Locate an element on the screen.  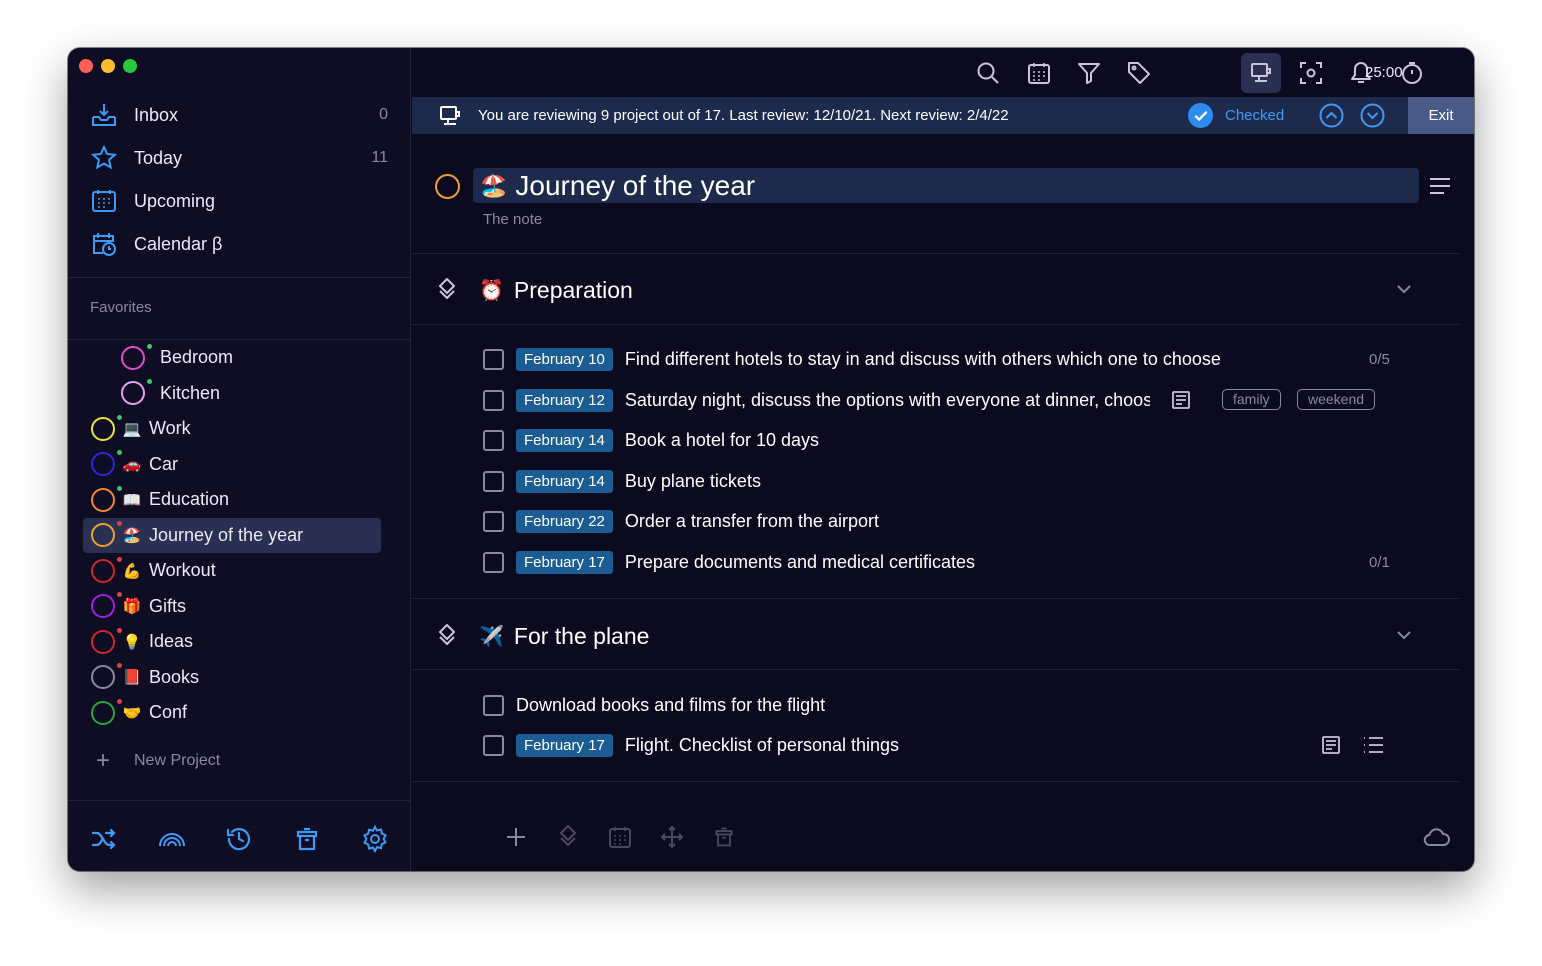
sidebar-project-item: 💻 Work is located at coordinates (232, 428).